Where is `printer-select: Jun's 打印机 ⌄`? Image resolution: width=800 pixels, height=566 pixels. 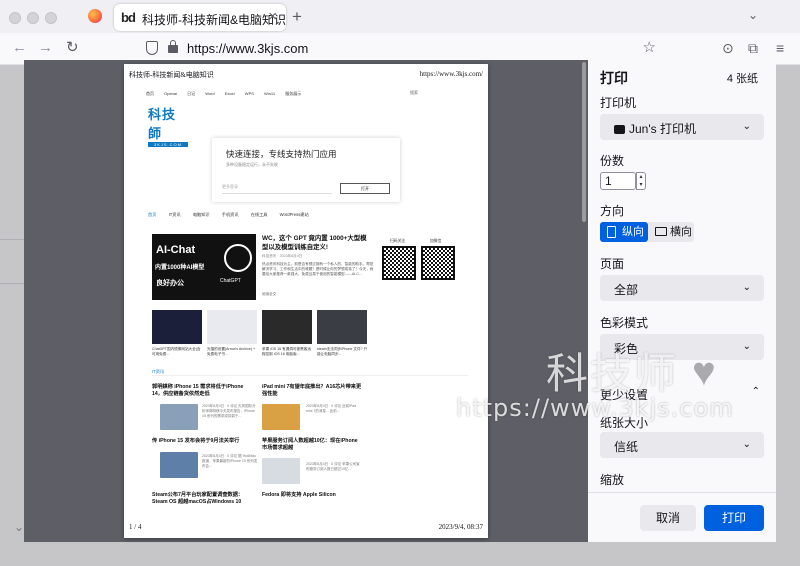
printer-select: Jun's 打印机 ⌄ is located at coordinates (682, 127).